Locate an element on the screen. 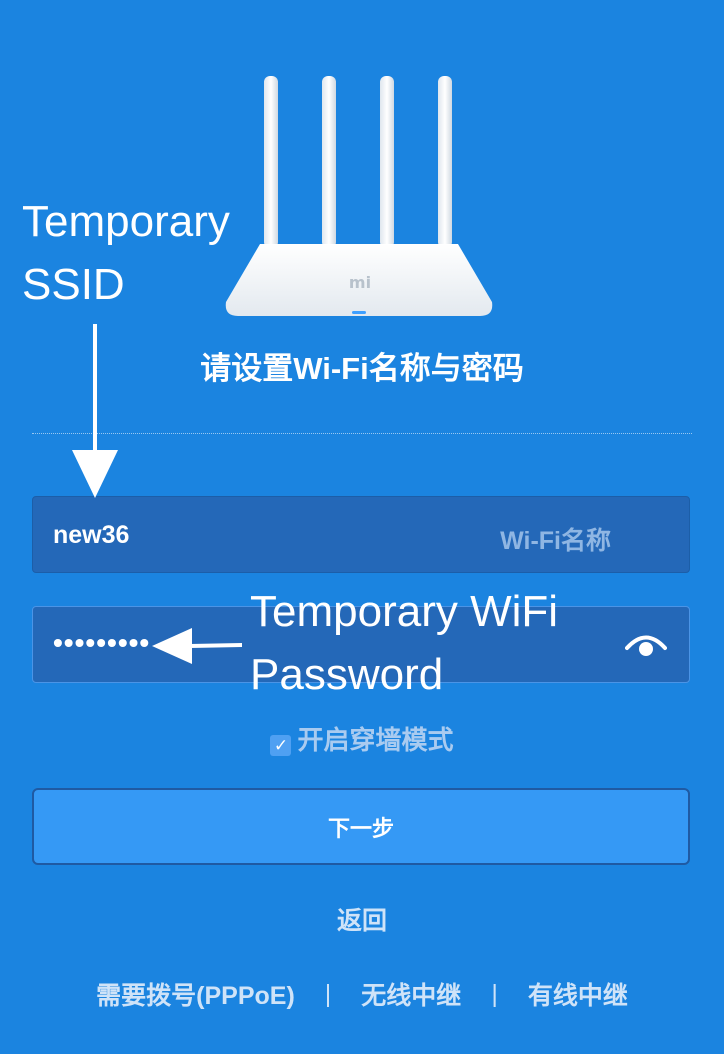 This screenshot has height=1054, width=724. eye-icon is located at coordinates (646, 646).